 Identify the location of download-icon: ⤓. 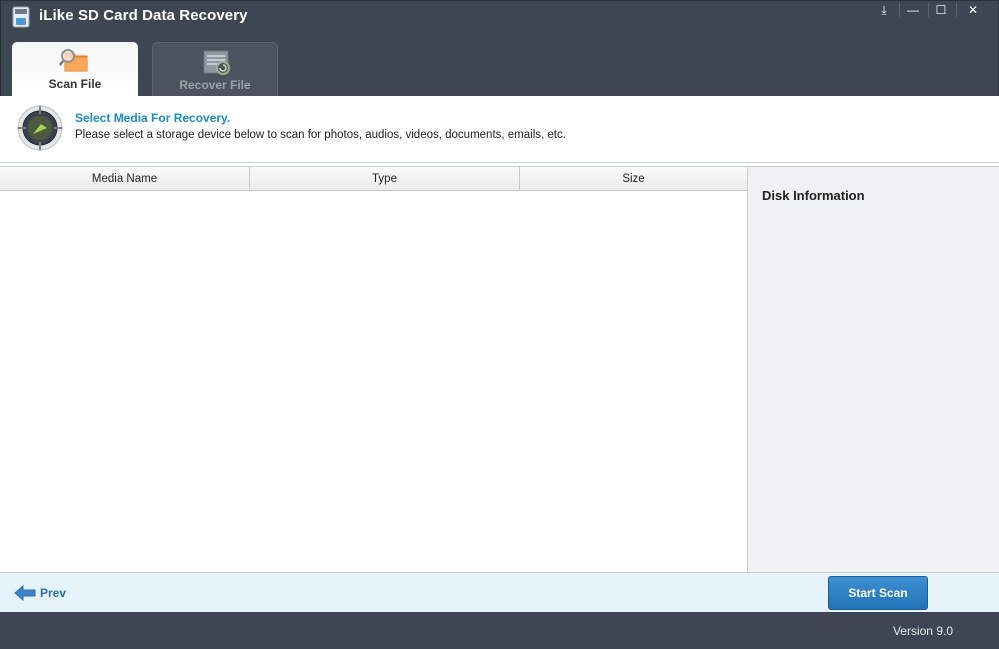
(884, 10).